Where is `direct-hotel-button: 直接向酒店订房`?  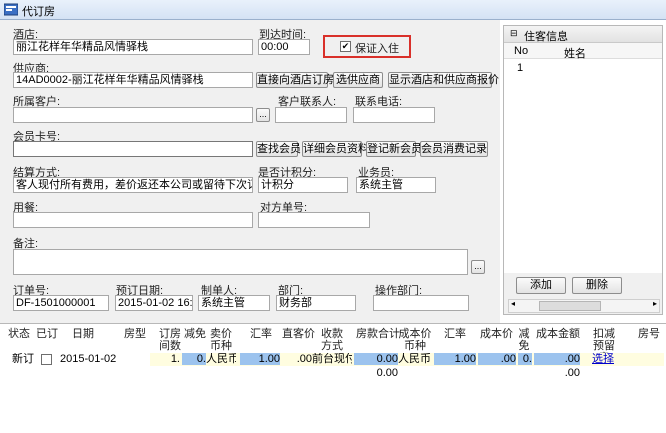
direct-hotel-button: 直接向酒店订房 is located at coordinates (295, 80).